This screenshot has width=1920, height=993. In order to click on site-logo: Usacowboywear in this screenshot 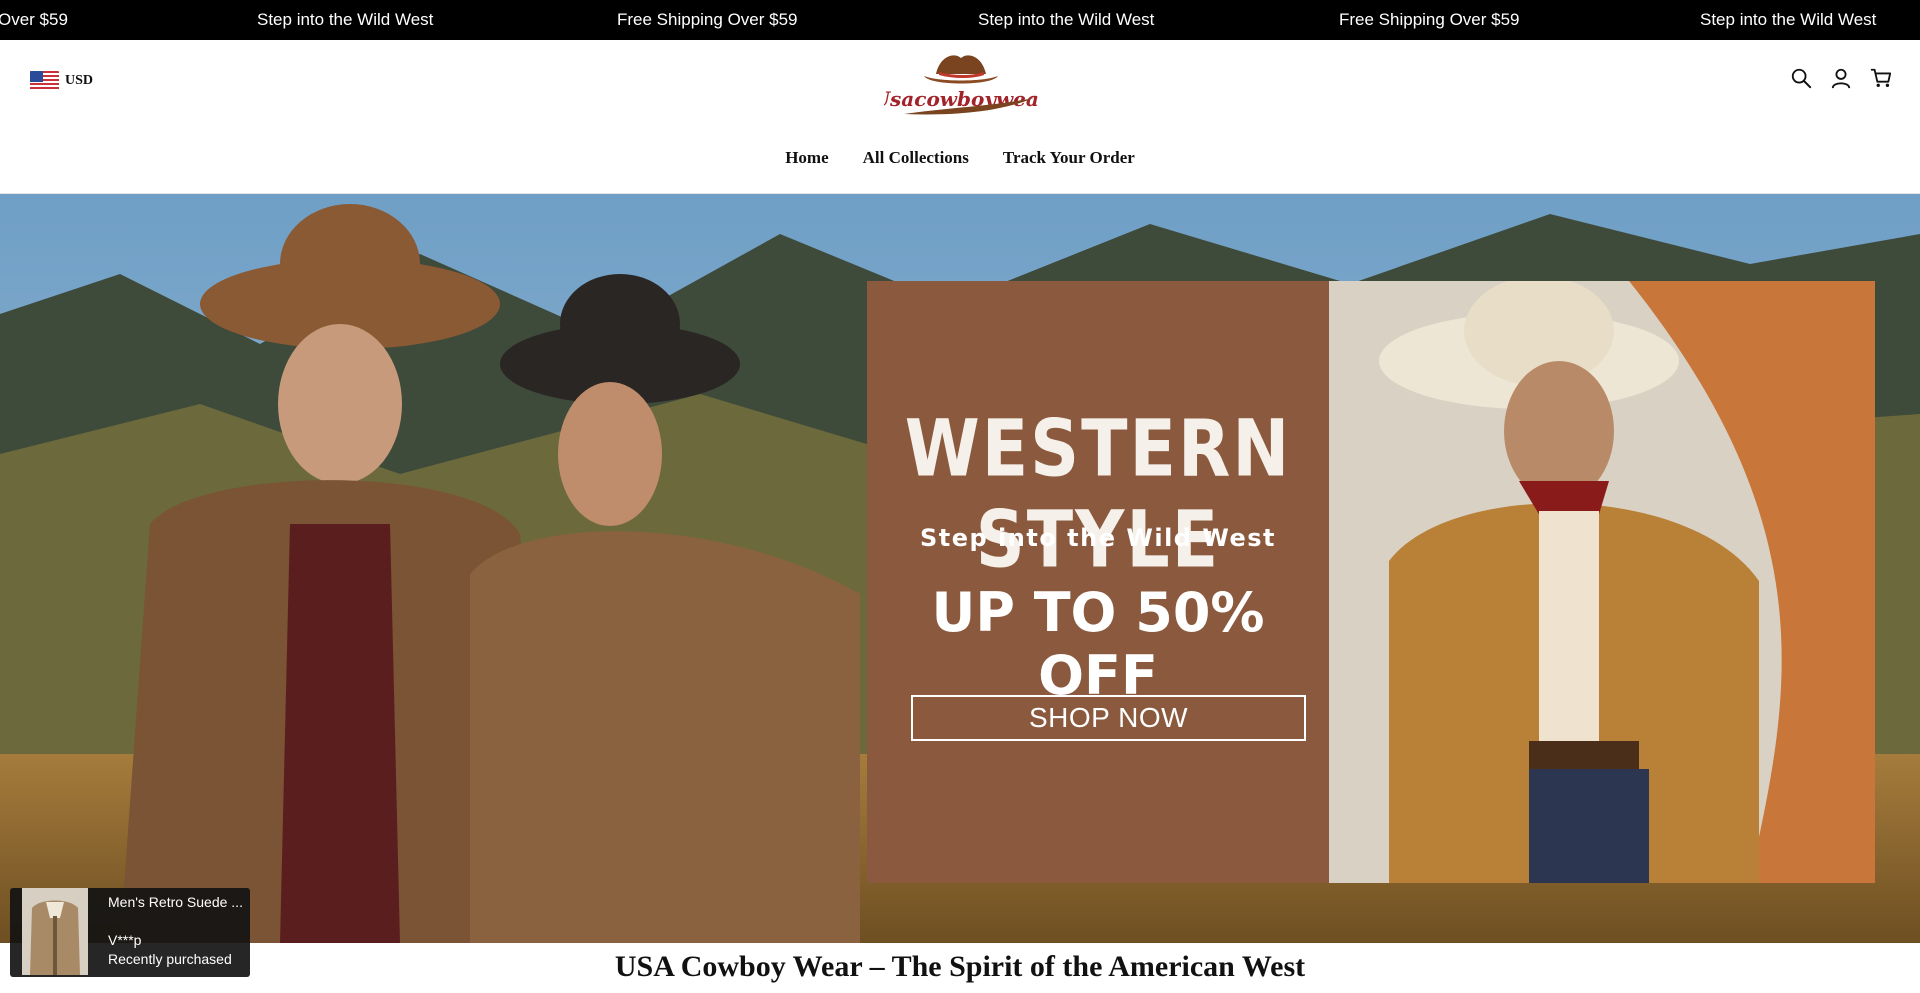, I will do `click(962, 83)`.